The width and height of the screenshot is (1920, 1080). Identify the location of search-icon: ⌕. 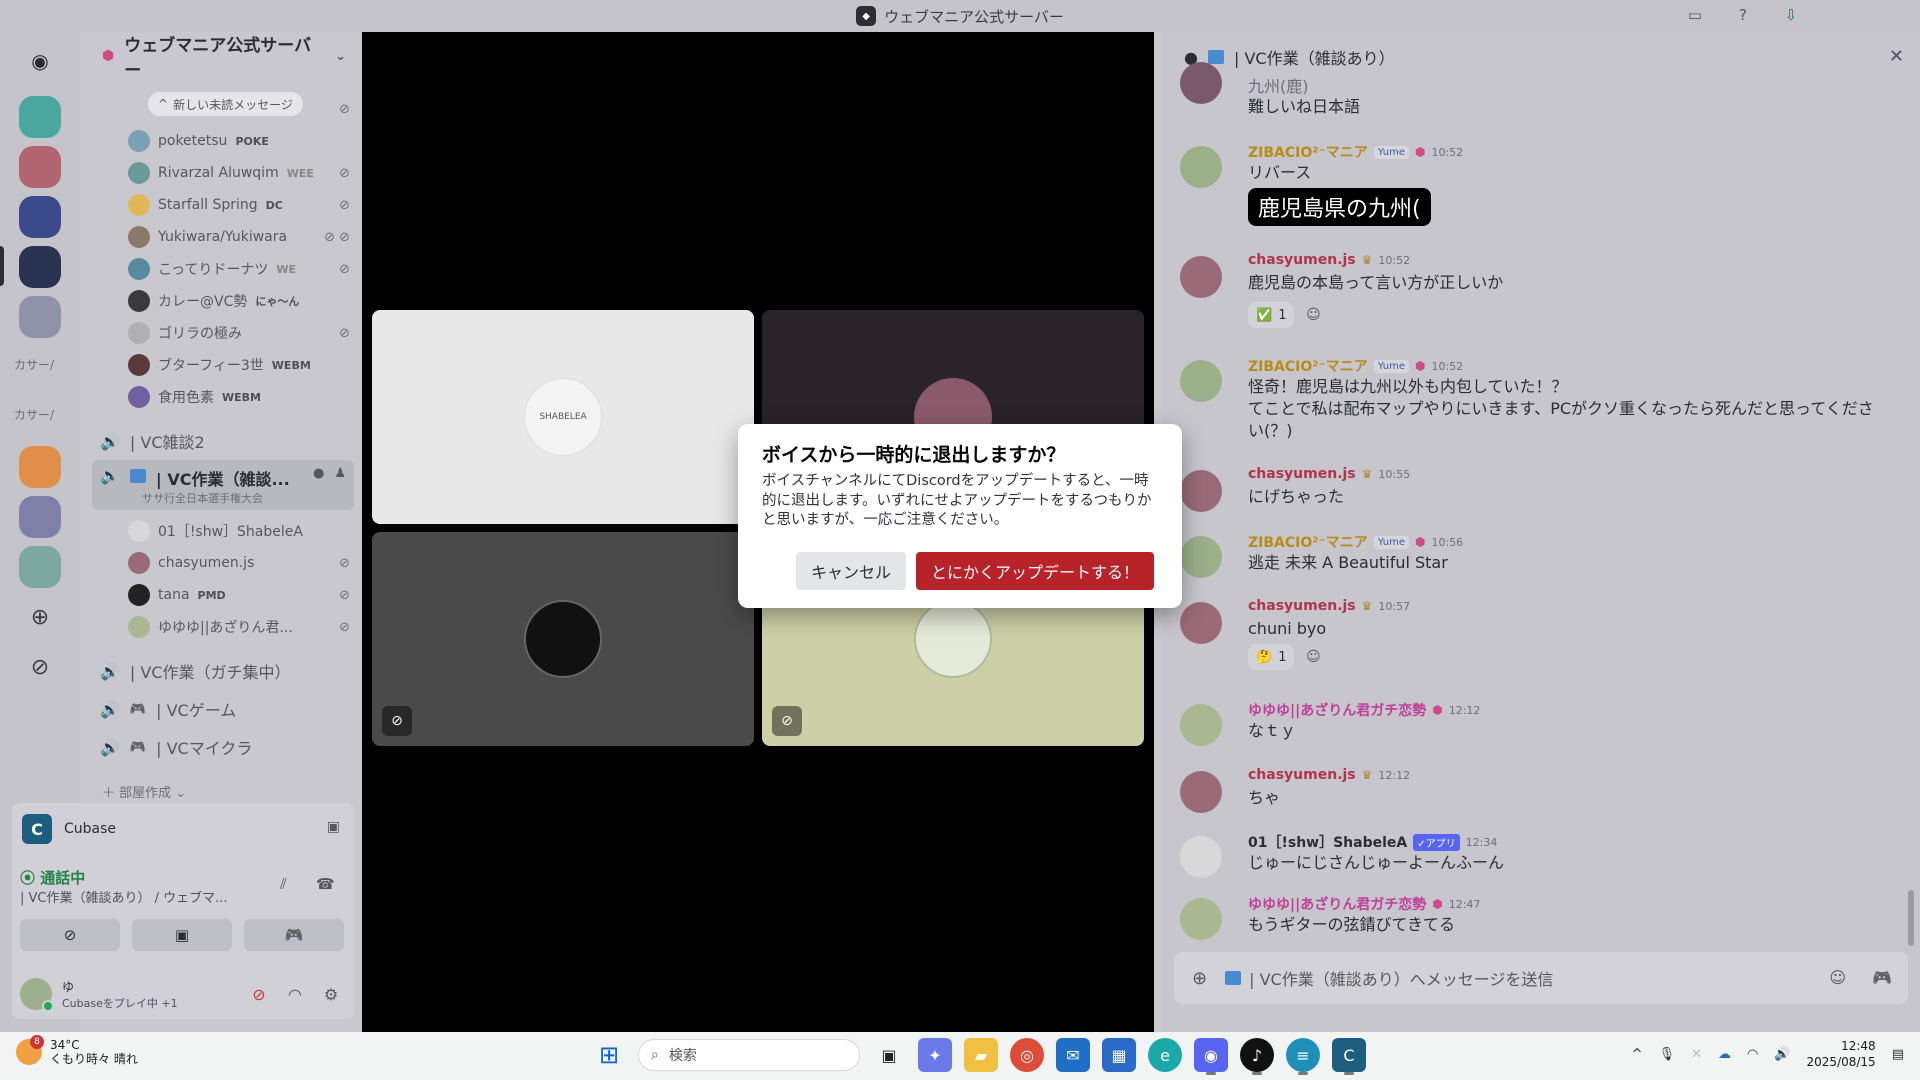
(655, 1055).